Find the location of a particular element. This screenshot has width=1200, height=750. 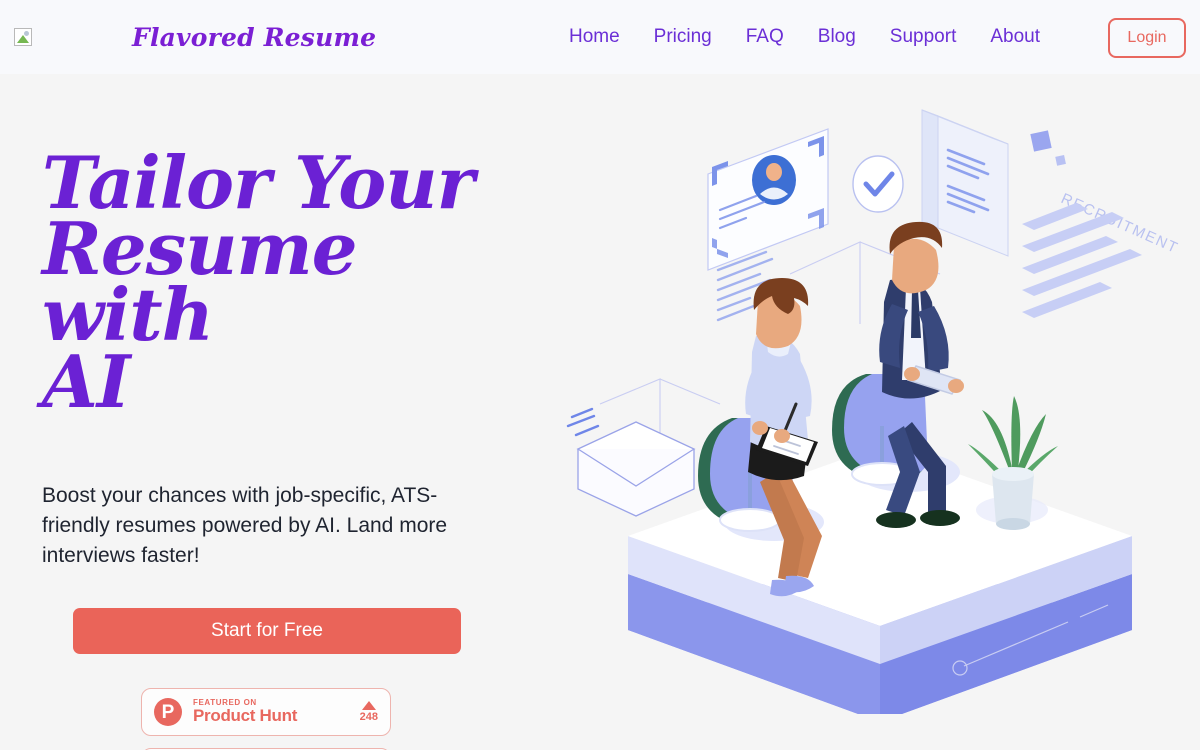

product-hunt-upvote-count: 248 is located at coordinates (368, 717).